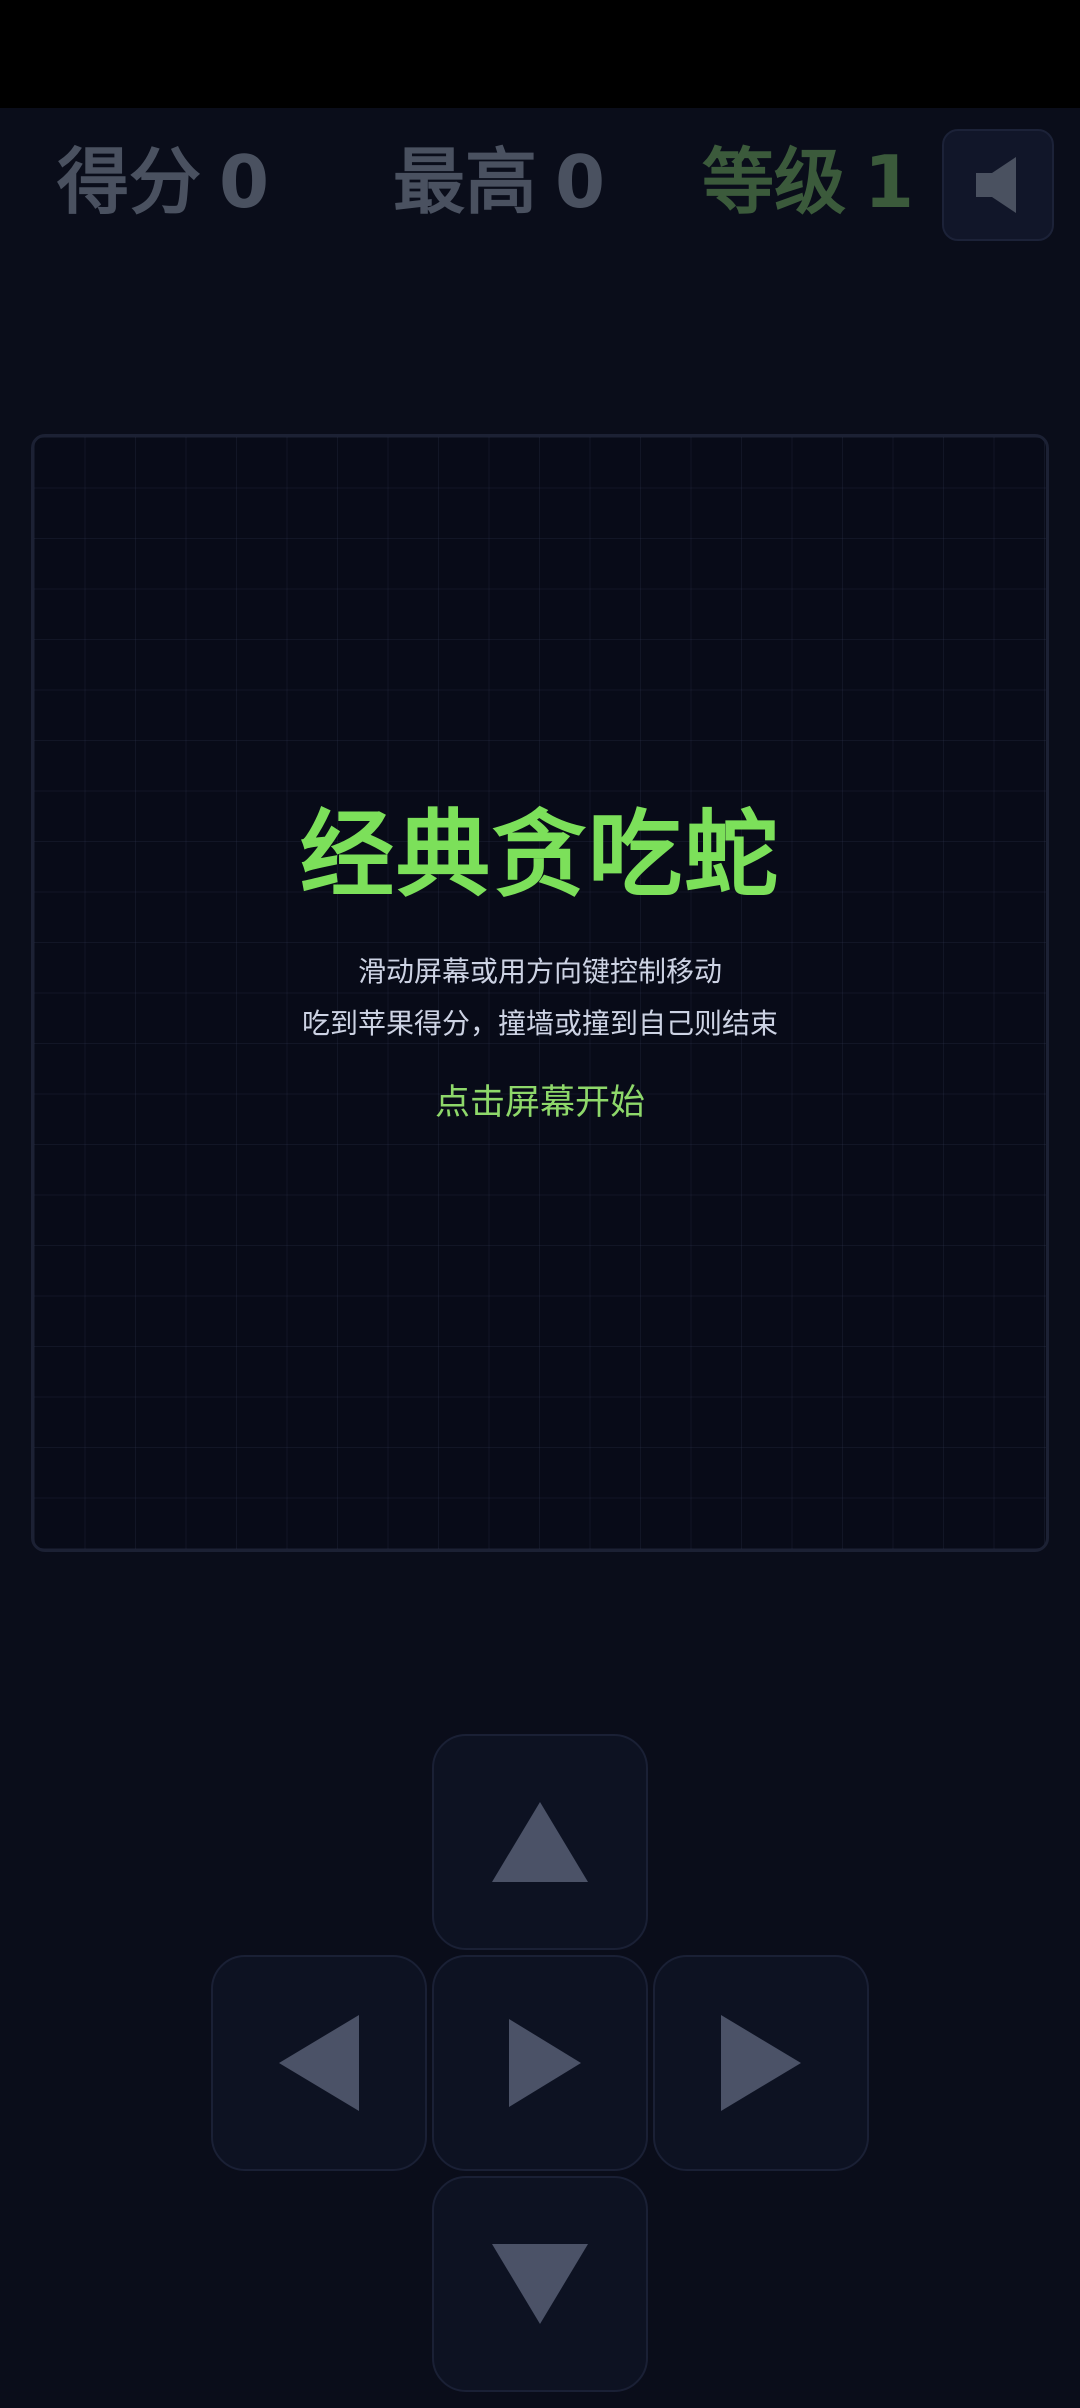 The width and height of the screenshot is (1080, 2408). I want to click on dpad-left-button, so click(319, 2063).